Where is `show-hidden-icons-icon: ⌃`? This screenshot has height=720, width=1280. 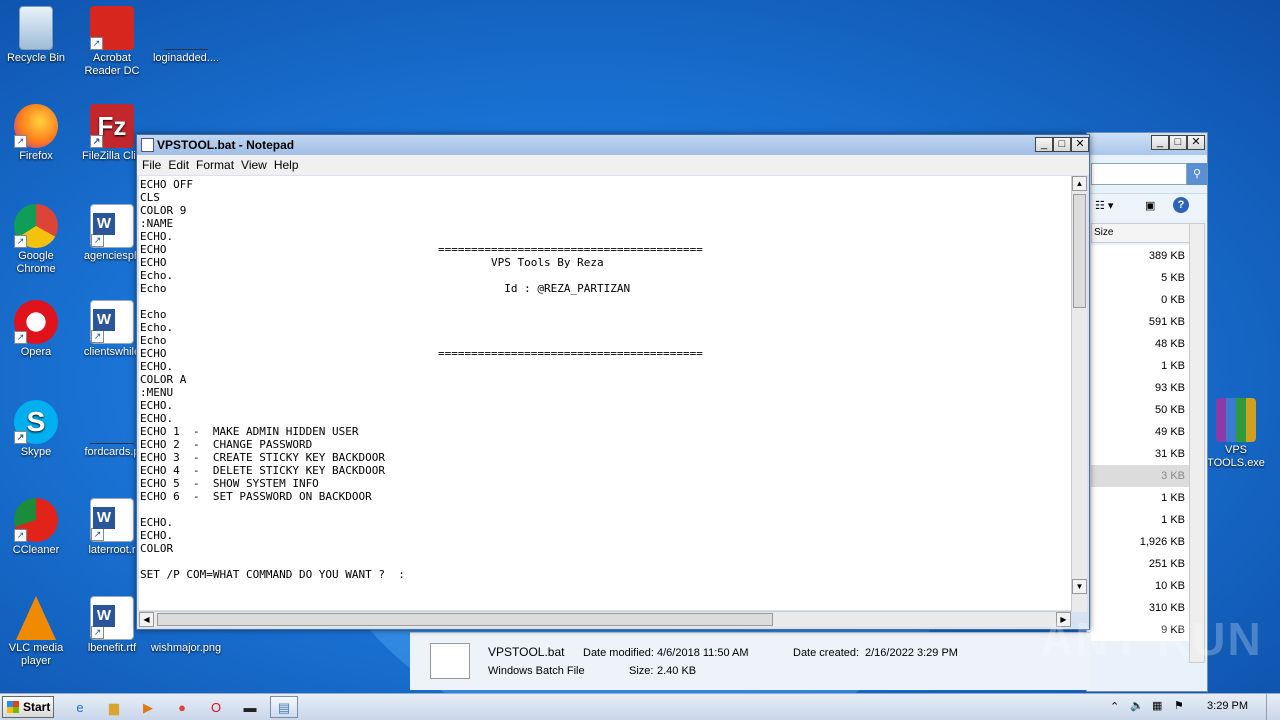 show-hidden-icons-icon: ⌃ is located at coordinates (1114, 706).